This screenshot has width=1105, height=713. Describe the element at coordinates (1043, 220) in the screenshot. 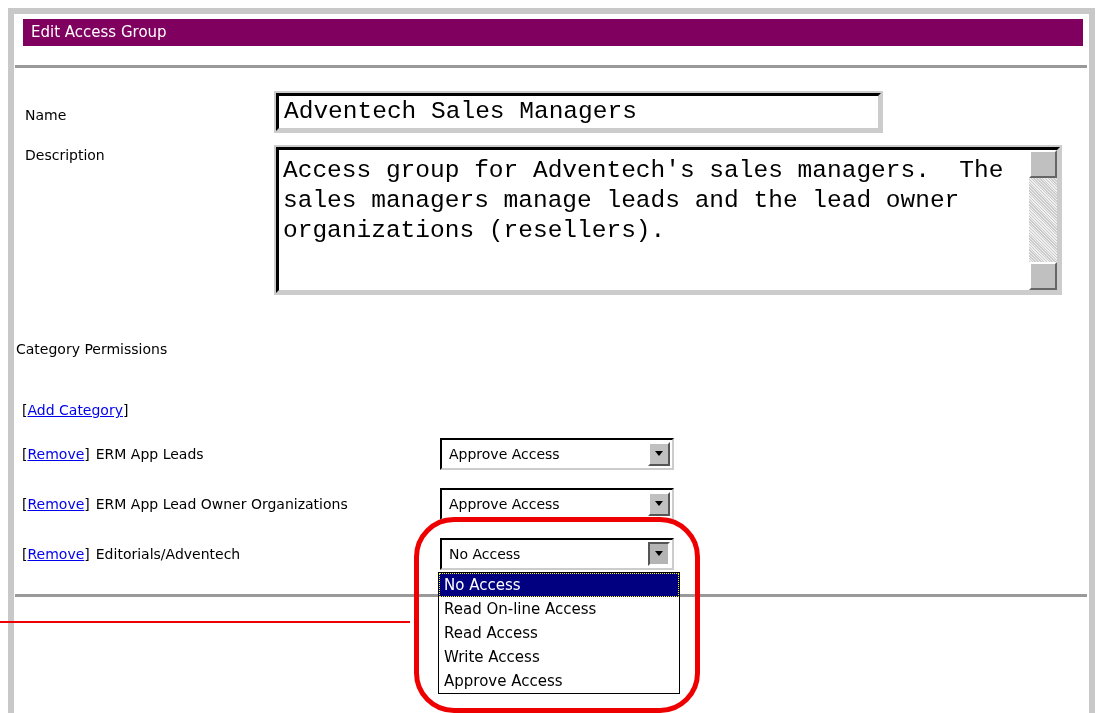

I see `scrollbar` at that location.